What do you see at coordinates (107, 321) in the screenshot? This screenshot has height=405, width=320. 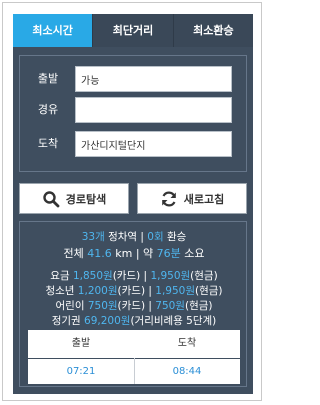 I see `pass-fare-value: 69,200원` at bounding box center [107, 321].